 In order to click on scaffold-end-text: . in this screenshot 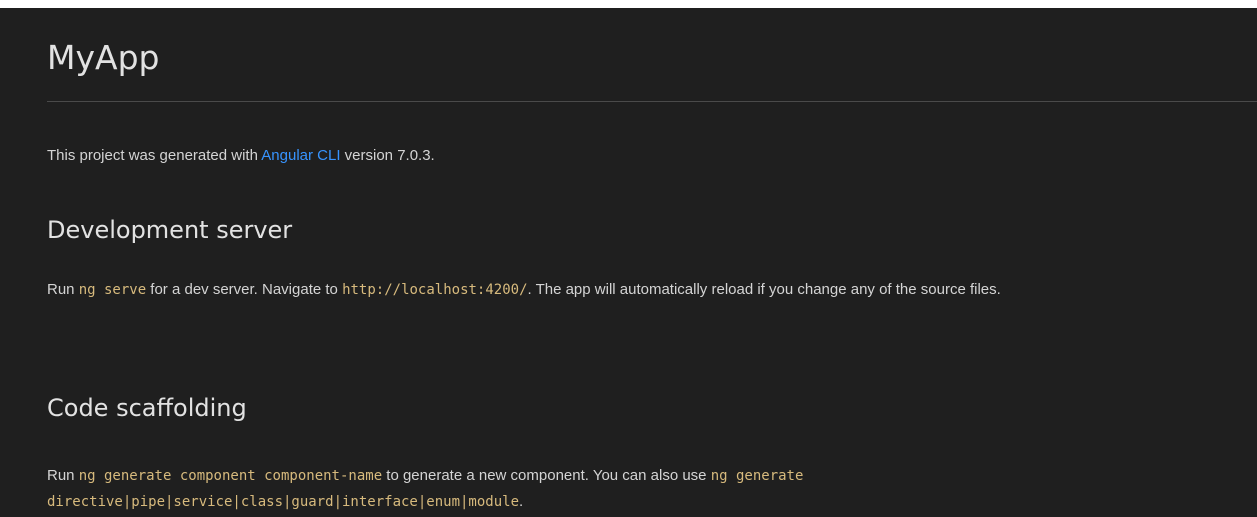, I will do `click(521, 501)`.